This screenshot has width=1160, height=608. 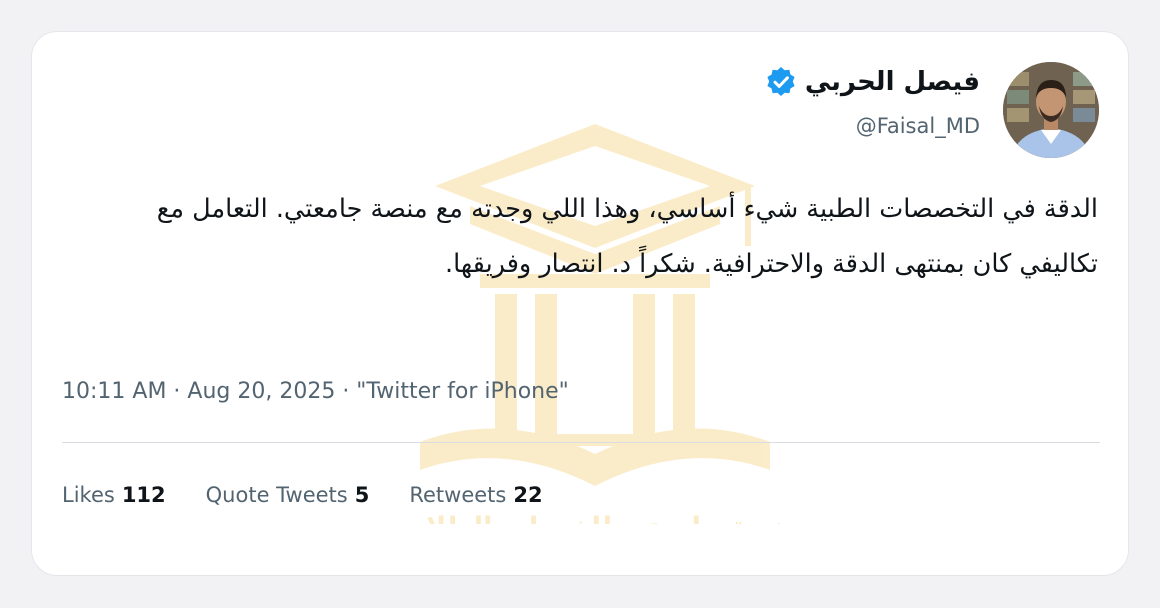 I want to click on quote-tweets-stat: Quote Tweets 5, so click(x=288, y=495).